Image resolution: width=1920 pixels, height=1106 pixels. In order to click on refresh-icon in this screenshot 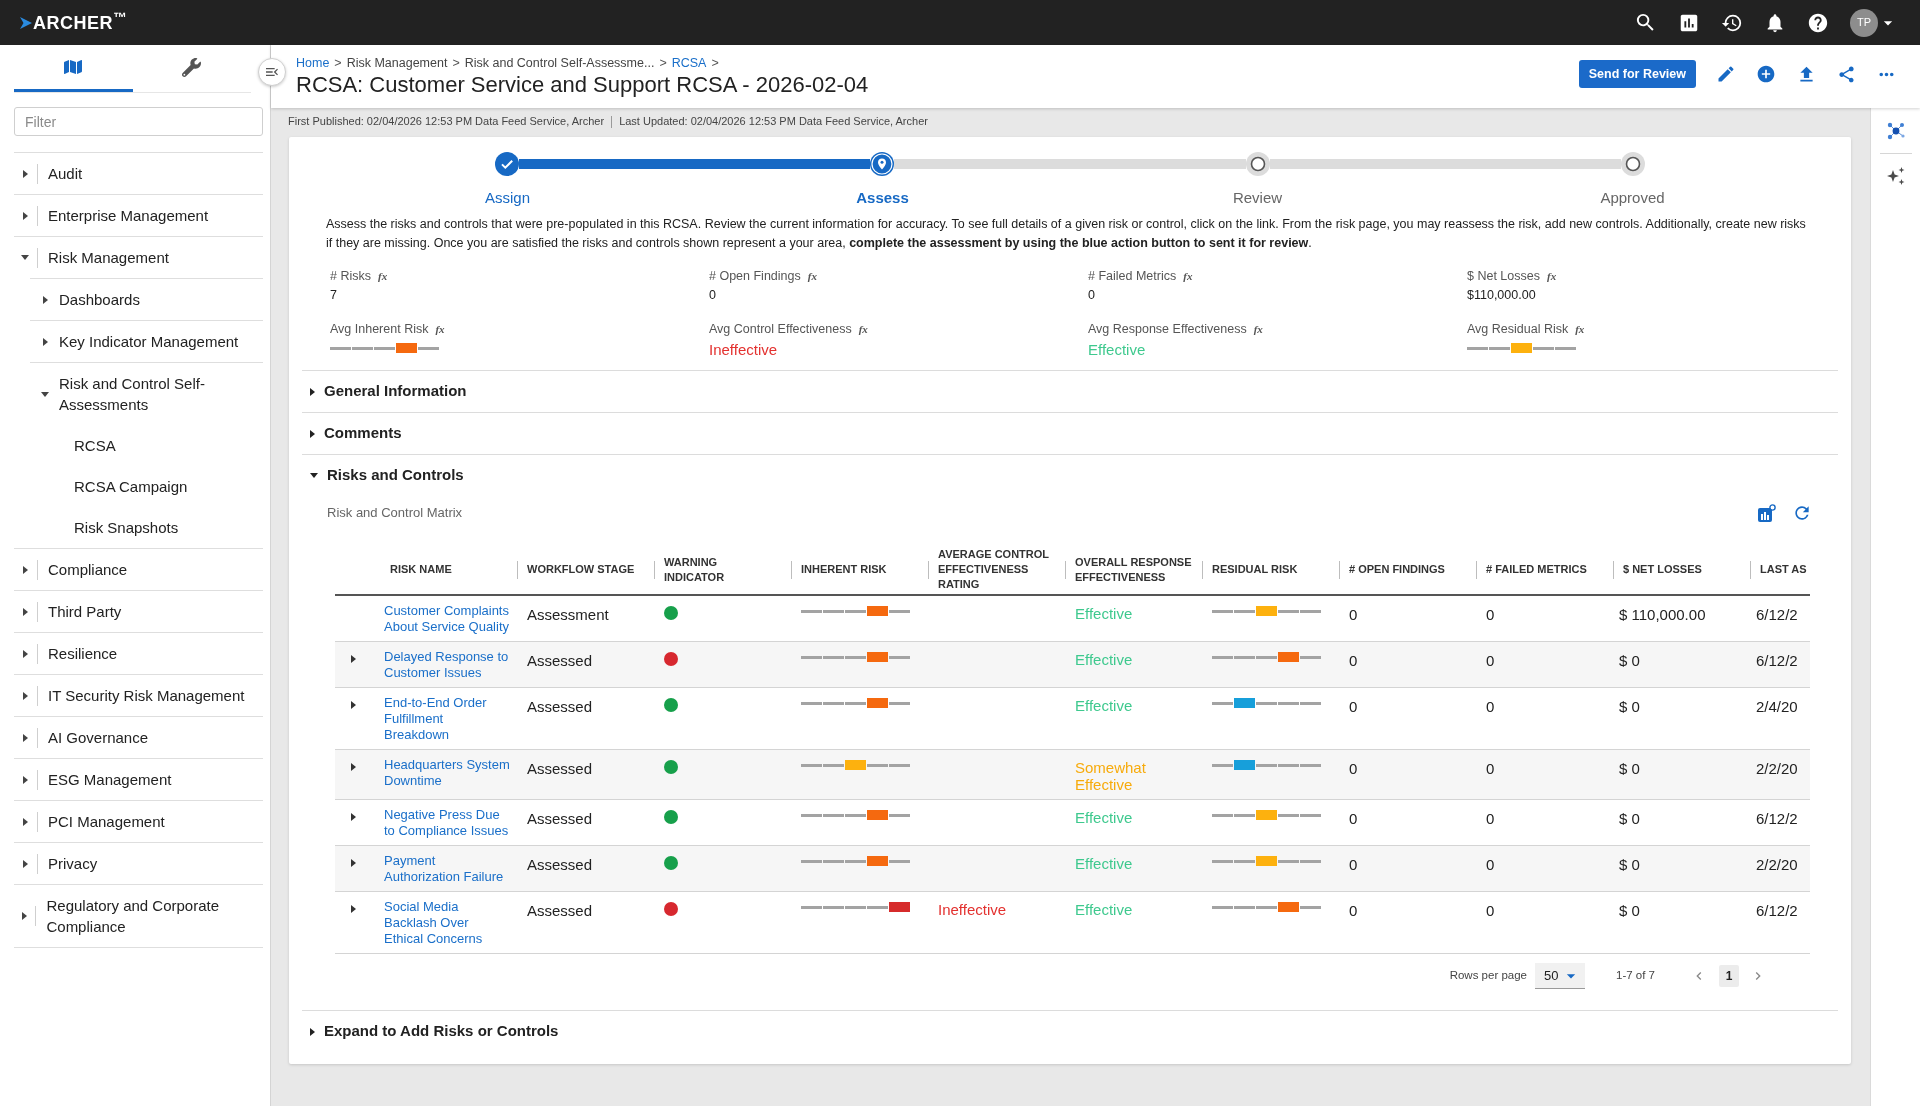, I will do `click(1802, 513)`.